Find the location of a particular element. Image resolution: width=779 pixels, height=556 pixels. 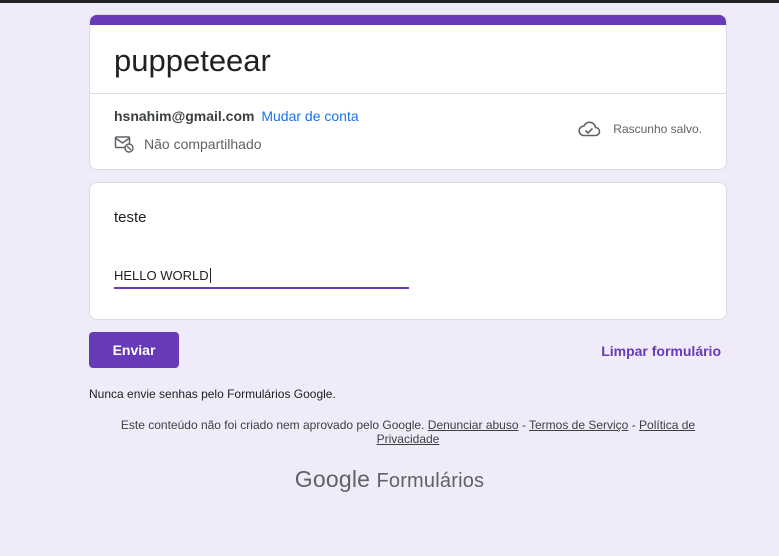

draft-status-text: Rascunho salvo. is located at coordinates (657, 129).